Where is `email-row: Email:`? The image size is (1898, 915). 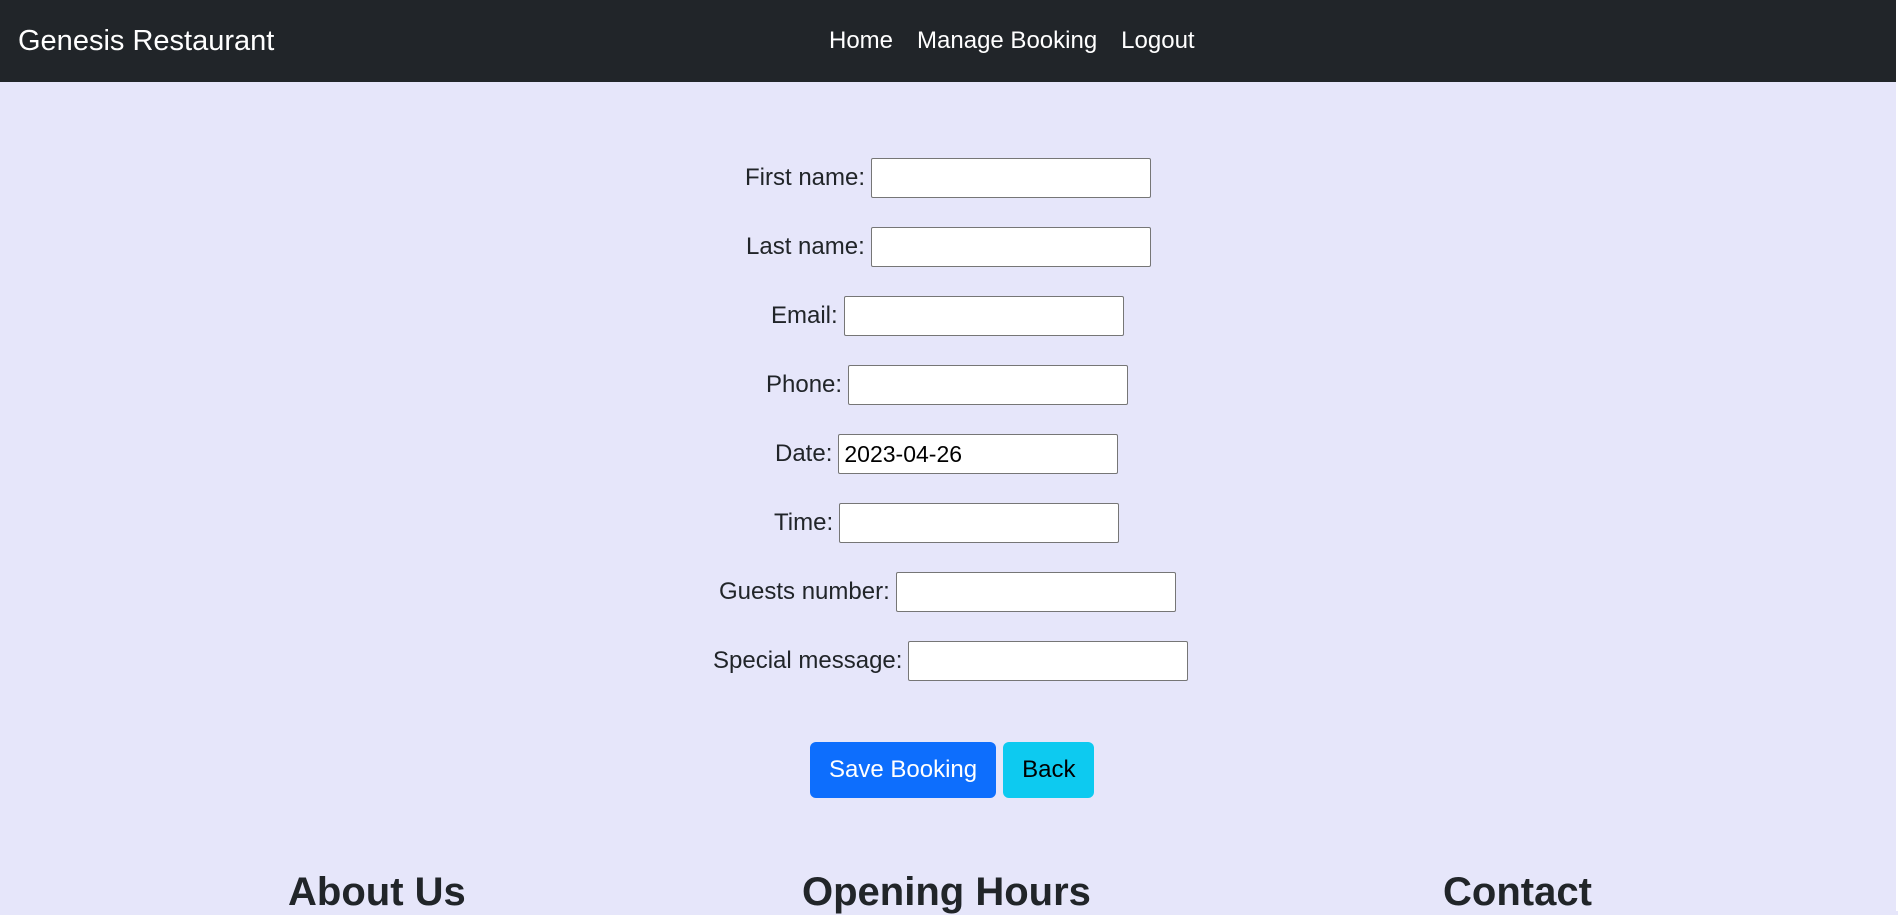 email-row: Email: is located at coordinates (947, 316).